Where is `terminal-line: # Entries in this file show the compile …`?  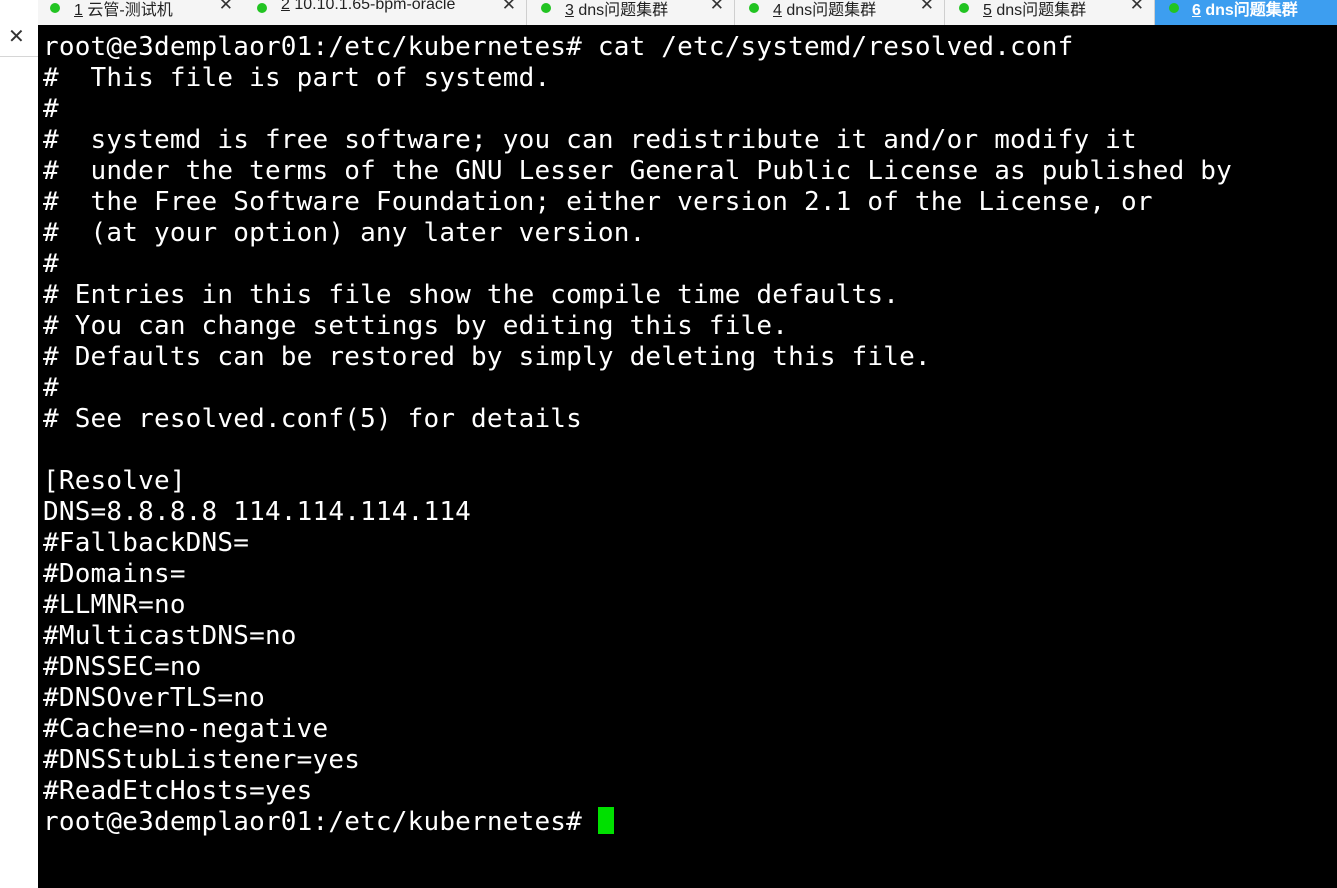 terminal-line: # Entries in this file show the compile … is located at coordinates (471, 295).